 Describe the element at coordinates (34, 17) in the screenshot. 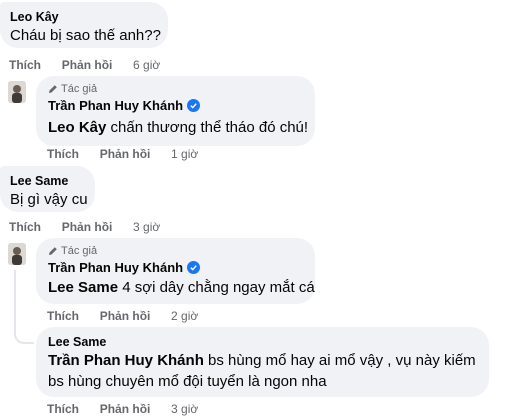

I see `comment-author: Leo Kây` at that location.